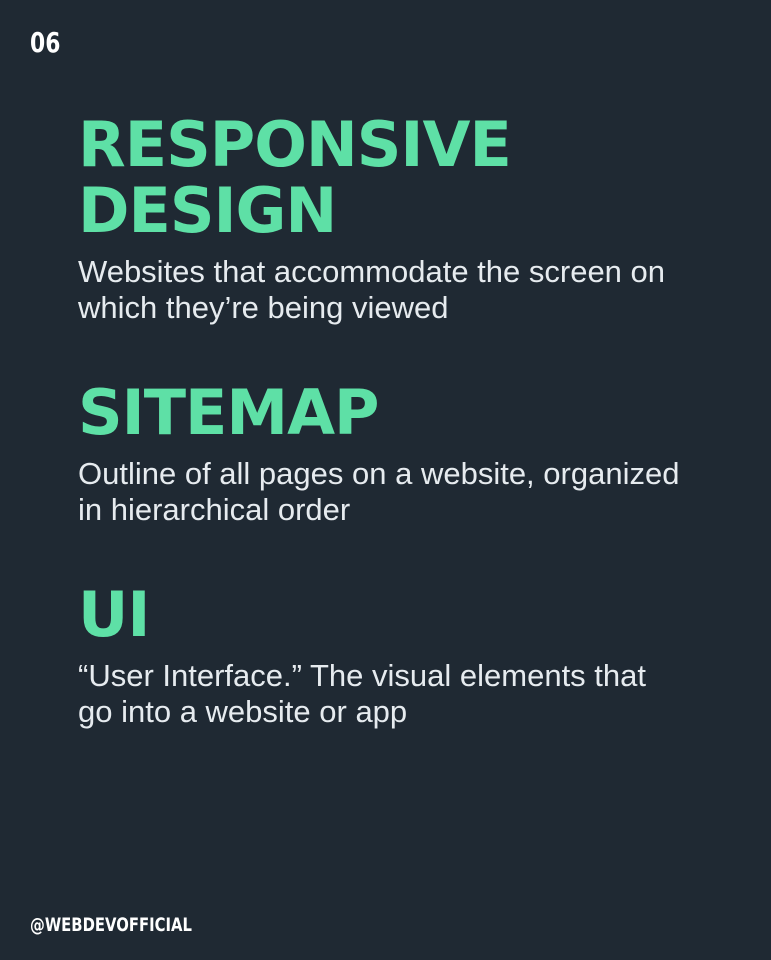 The width and height of the screenshot is (771, 960). I want to click on term-title-line: SITEMAP, so click(229, 412).